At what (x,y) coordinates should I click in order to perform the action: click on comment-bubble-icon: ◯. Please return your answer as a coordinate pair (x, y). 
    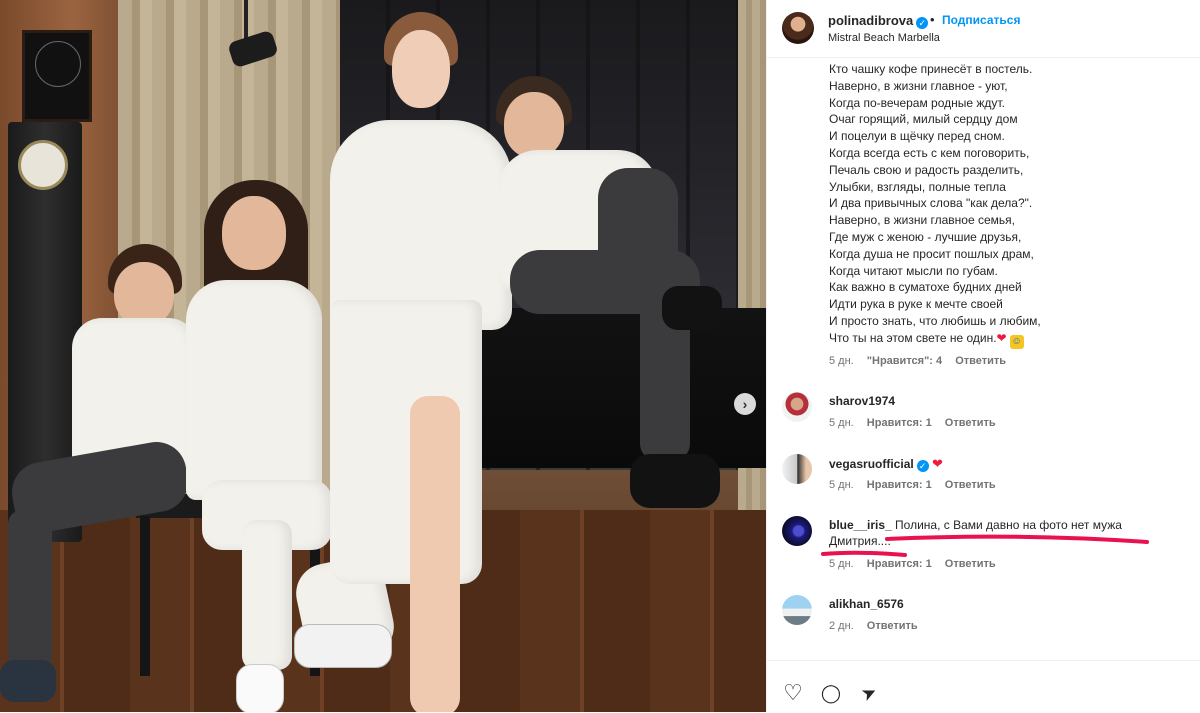
    Looking at the image, I should click on (831, 693).